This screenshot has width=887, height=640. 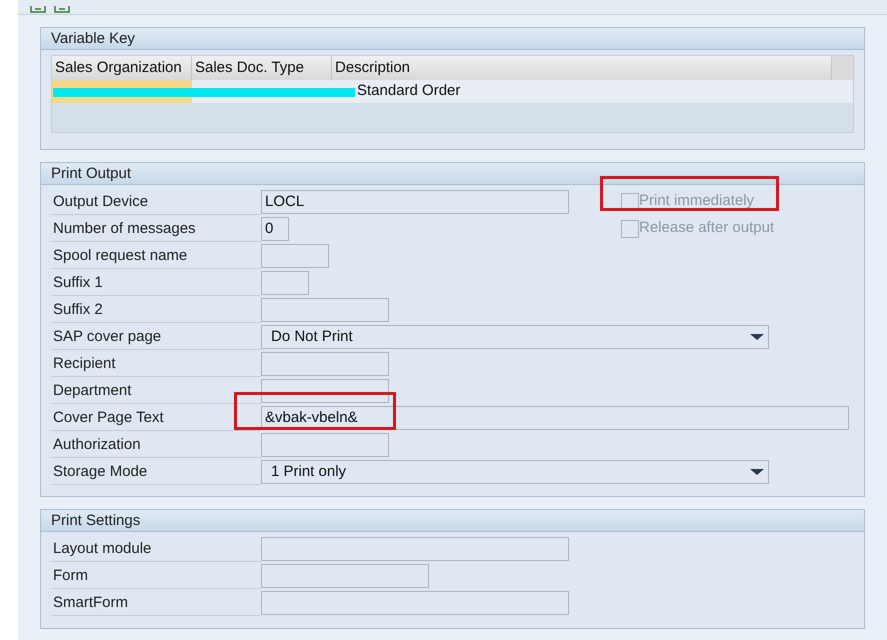 What do you see at coordinates (156, 229) in the screenshot?
I see `field-label: Number of messages` at bounding box center [156, 229].